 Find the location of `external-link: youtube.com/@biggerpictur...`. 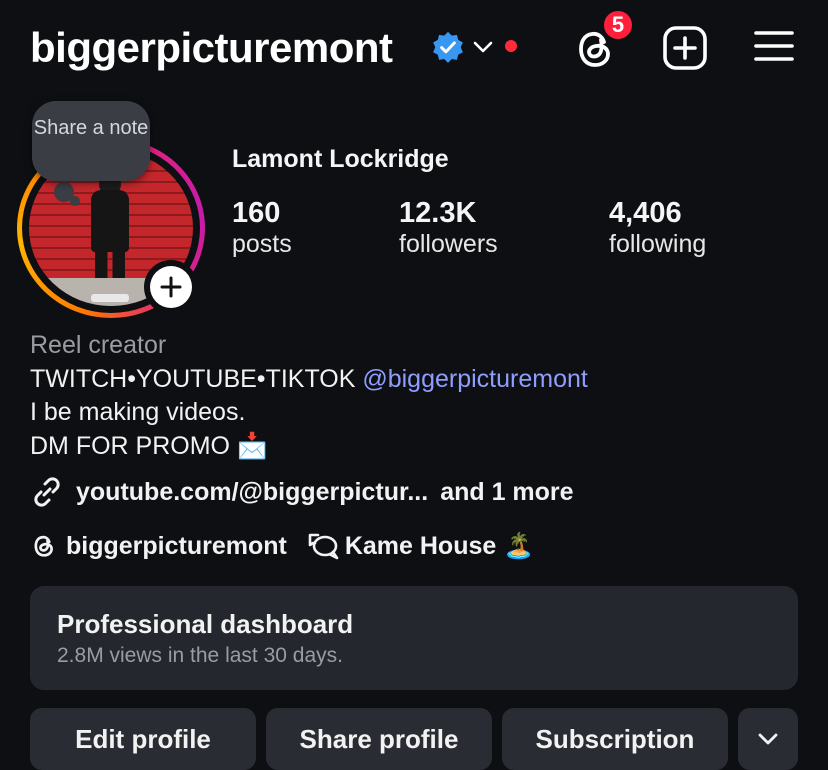

external-link: youtube.com/@biggerpictur... is located at coordinates (252, 492).